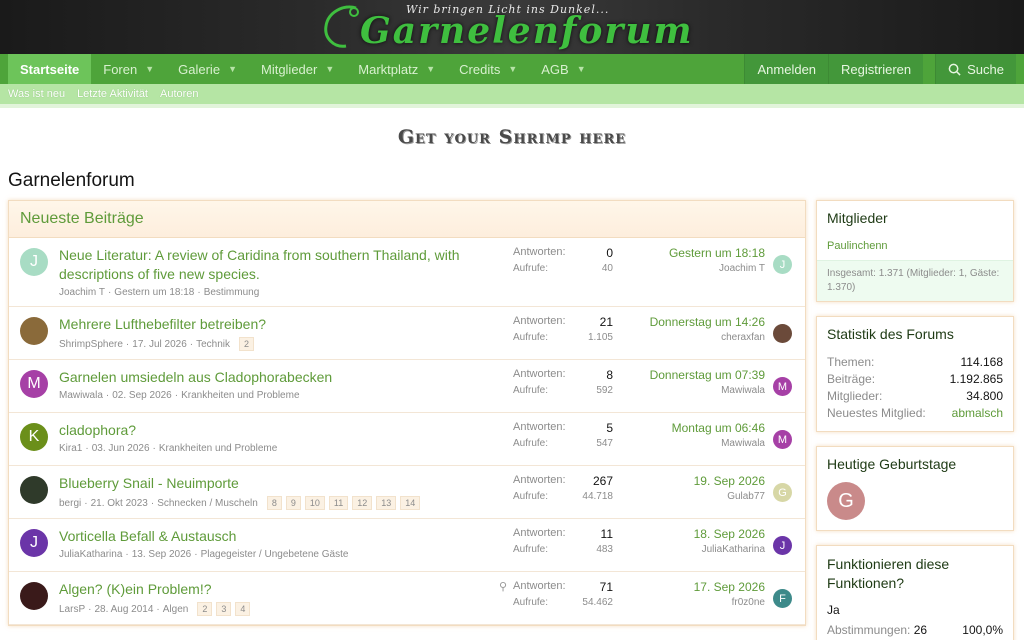 Image resolution: width=1024 pixels, height=640 pixels. I want to click on subnav-authors: Autoren, so click(179, 94).